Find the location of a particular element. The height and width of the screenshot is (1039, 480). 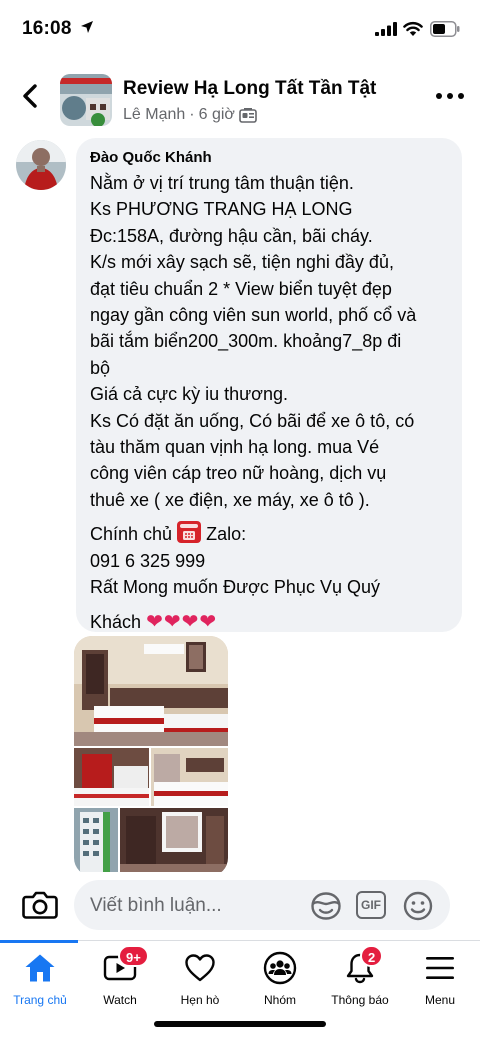

comment-composer: Viết bình luận... GIF is located at coordinates (240, 906).